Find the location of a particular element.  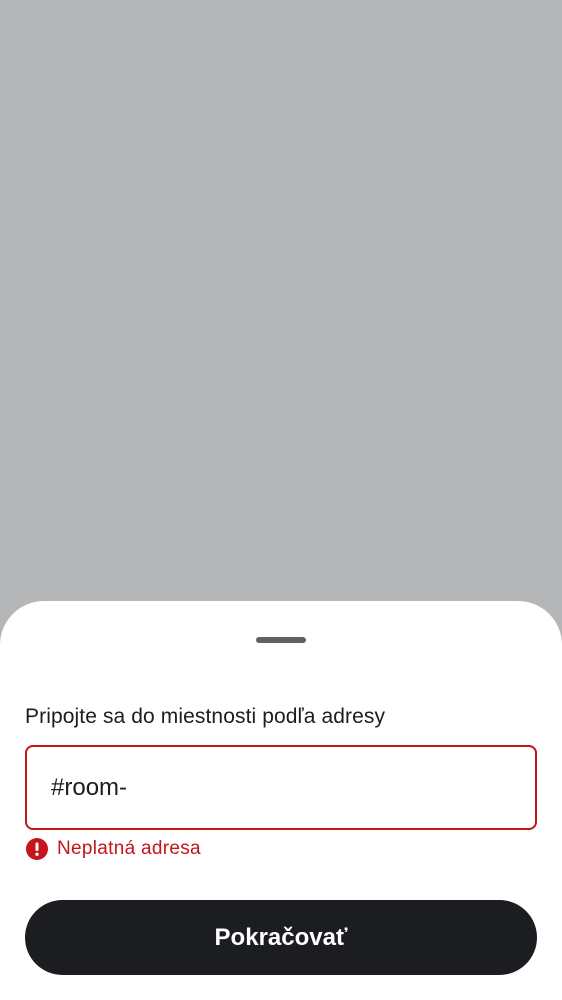

error-icon is located at coordinates (37, 849).